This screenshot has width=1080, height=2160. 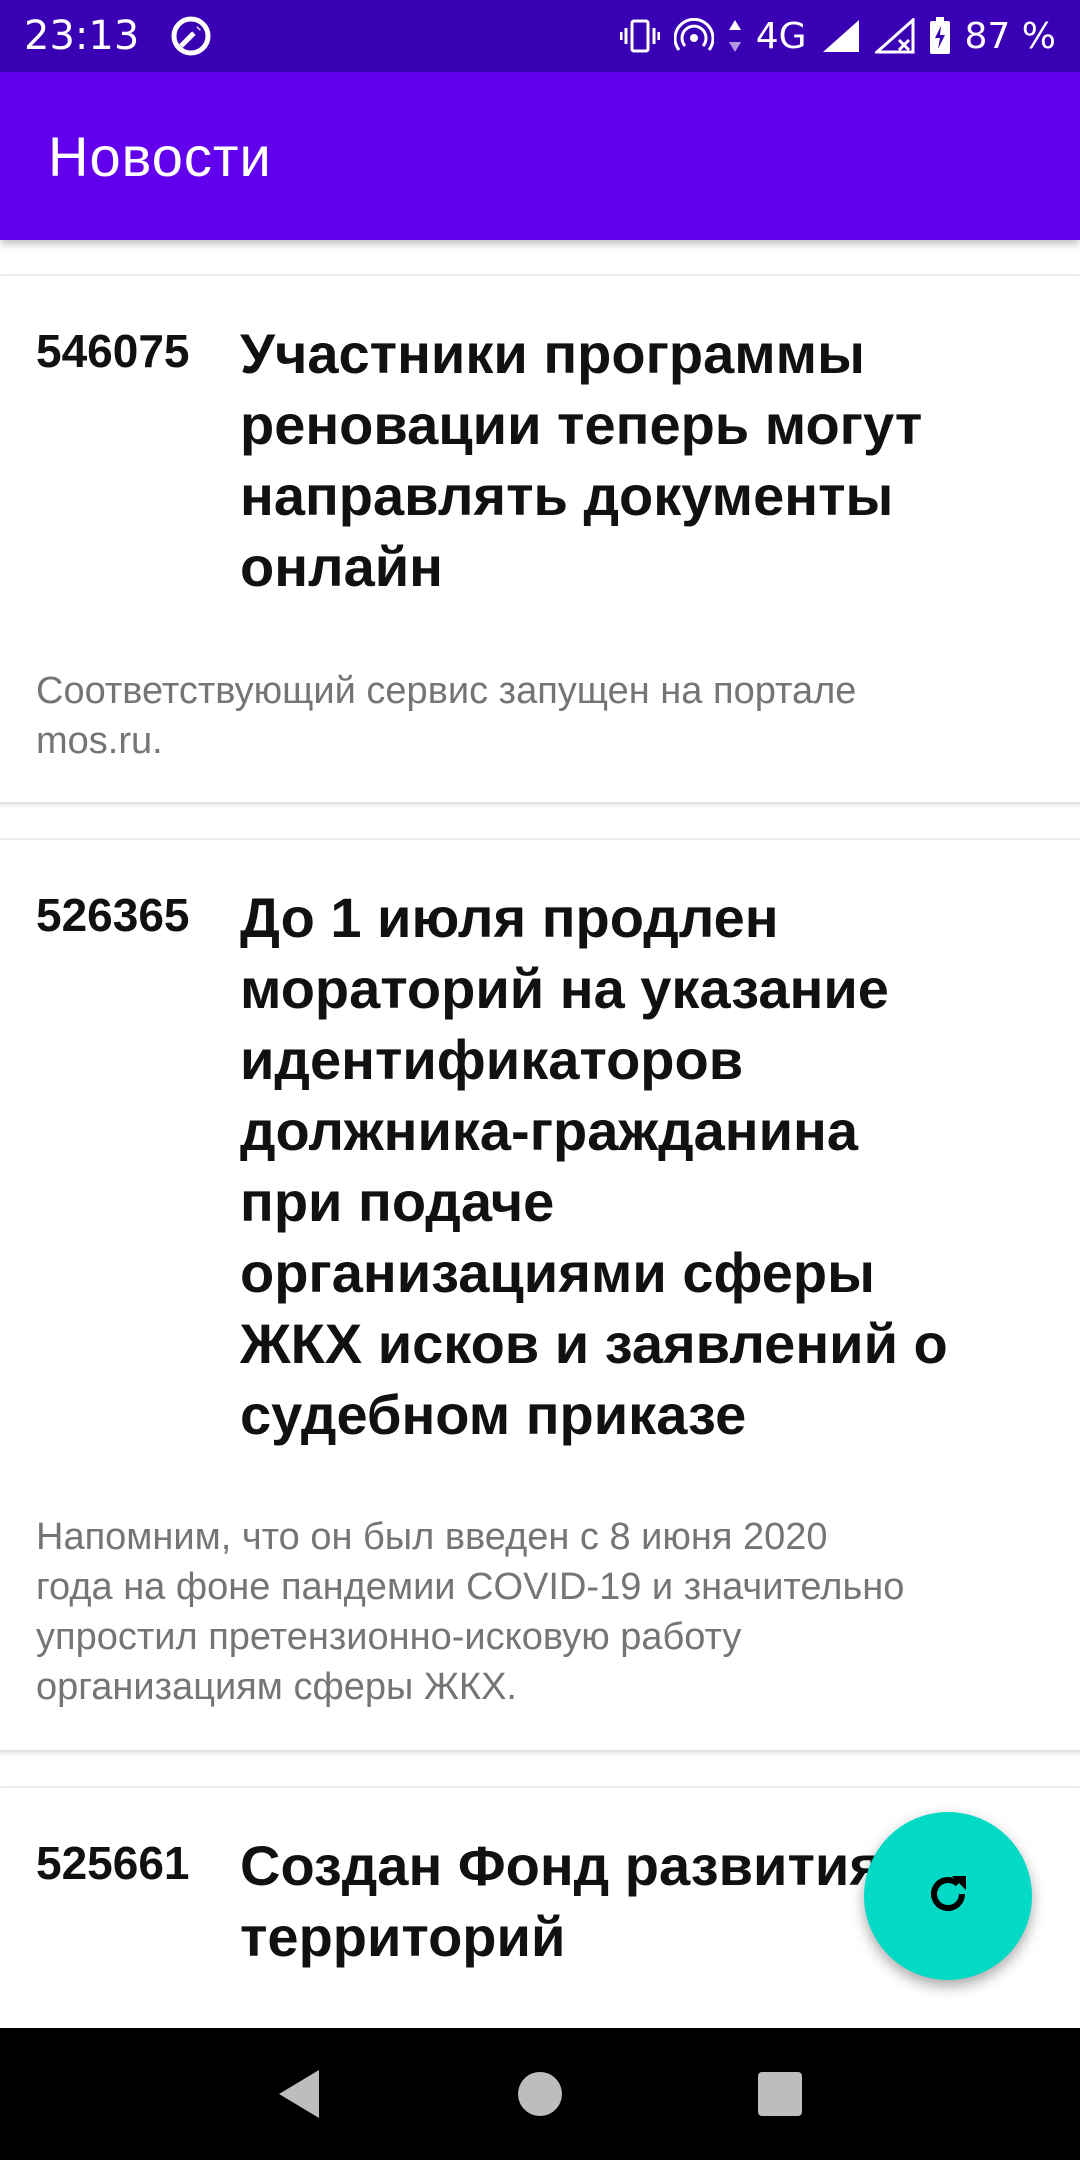 I want to click on refresh-icon, so click(x=948, y=1896).